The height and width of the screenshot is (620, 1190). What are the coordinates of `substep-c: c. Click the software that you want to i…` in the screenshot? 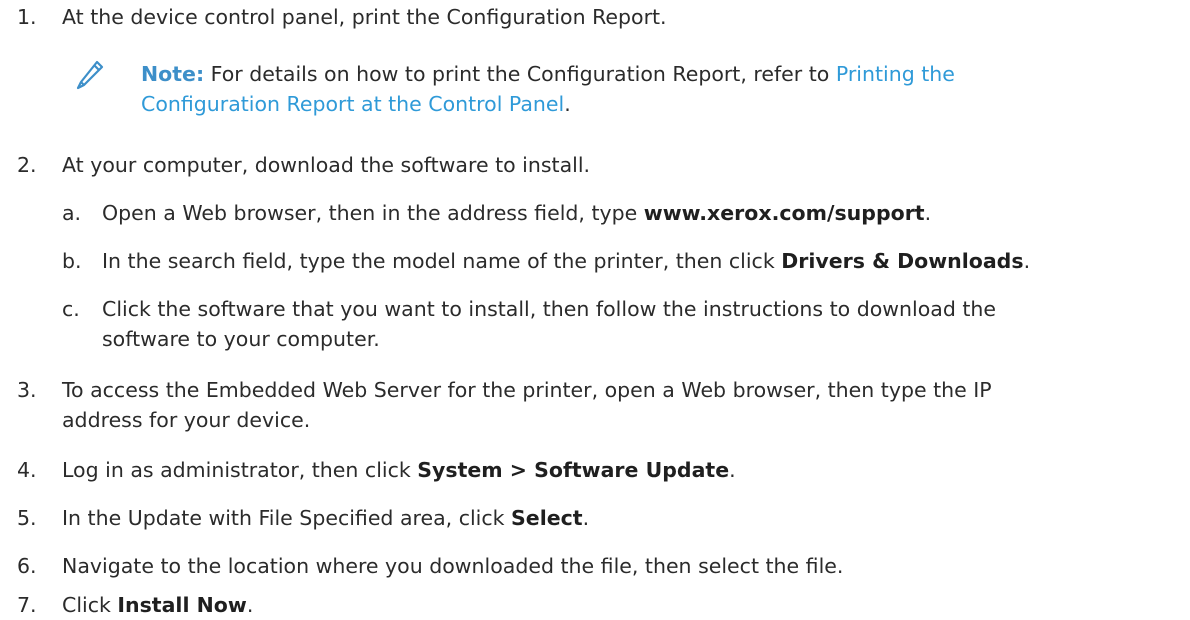 It's located at (529, 324).